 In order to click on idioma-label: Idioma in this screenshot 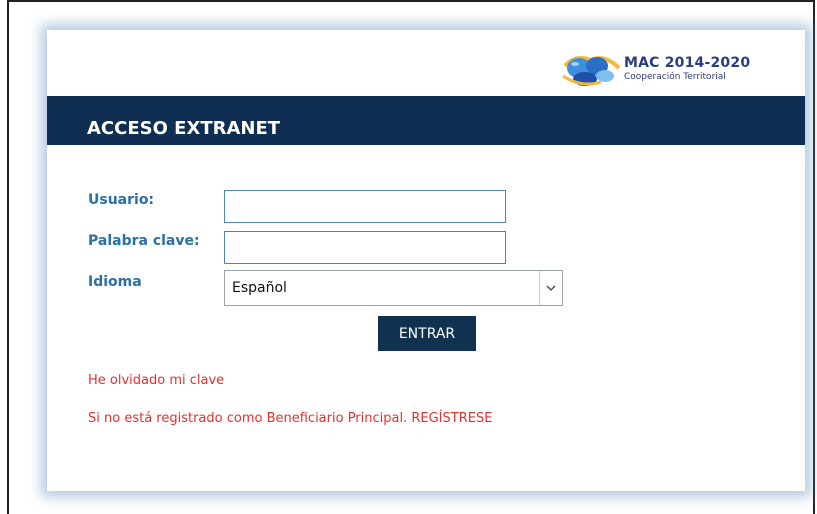, I will do `click(115, 282)`.